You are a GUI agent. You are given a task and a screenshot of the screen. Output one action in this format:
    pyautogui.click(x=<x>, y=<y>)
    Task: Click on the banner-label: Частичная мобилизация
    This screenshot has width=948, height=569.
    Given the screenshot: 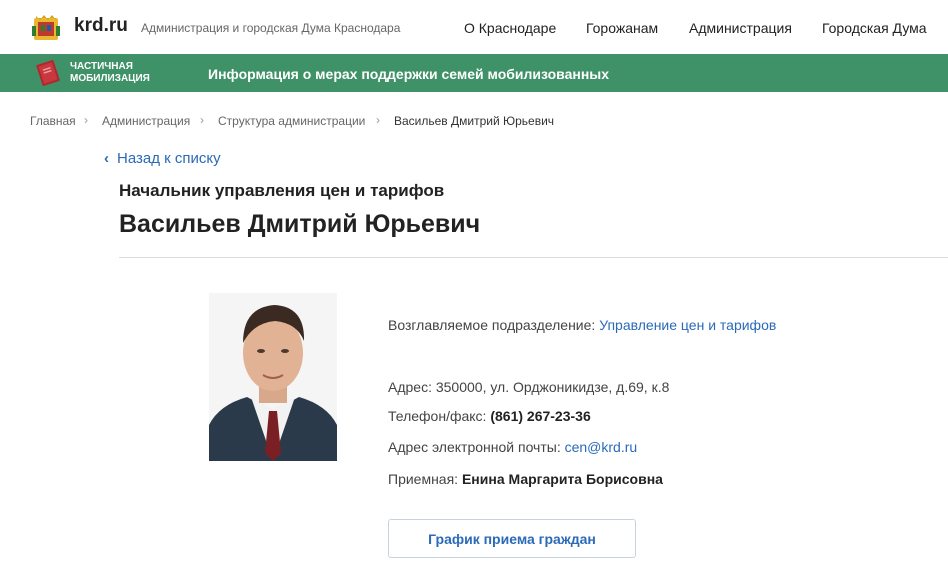 What is the action you would take?
    pyautogui.click(x=110, y=73)
    